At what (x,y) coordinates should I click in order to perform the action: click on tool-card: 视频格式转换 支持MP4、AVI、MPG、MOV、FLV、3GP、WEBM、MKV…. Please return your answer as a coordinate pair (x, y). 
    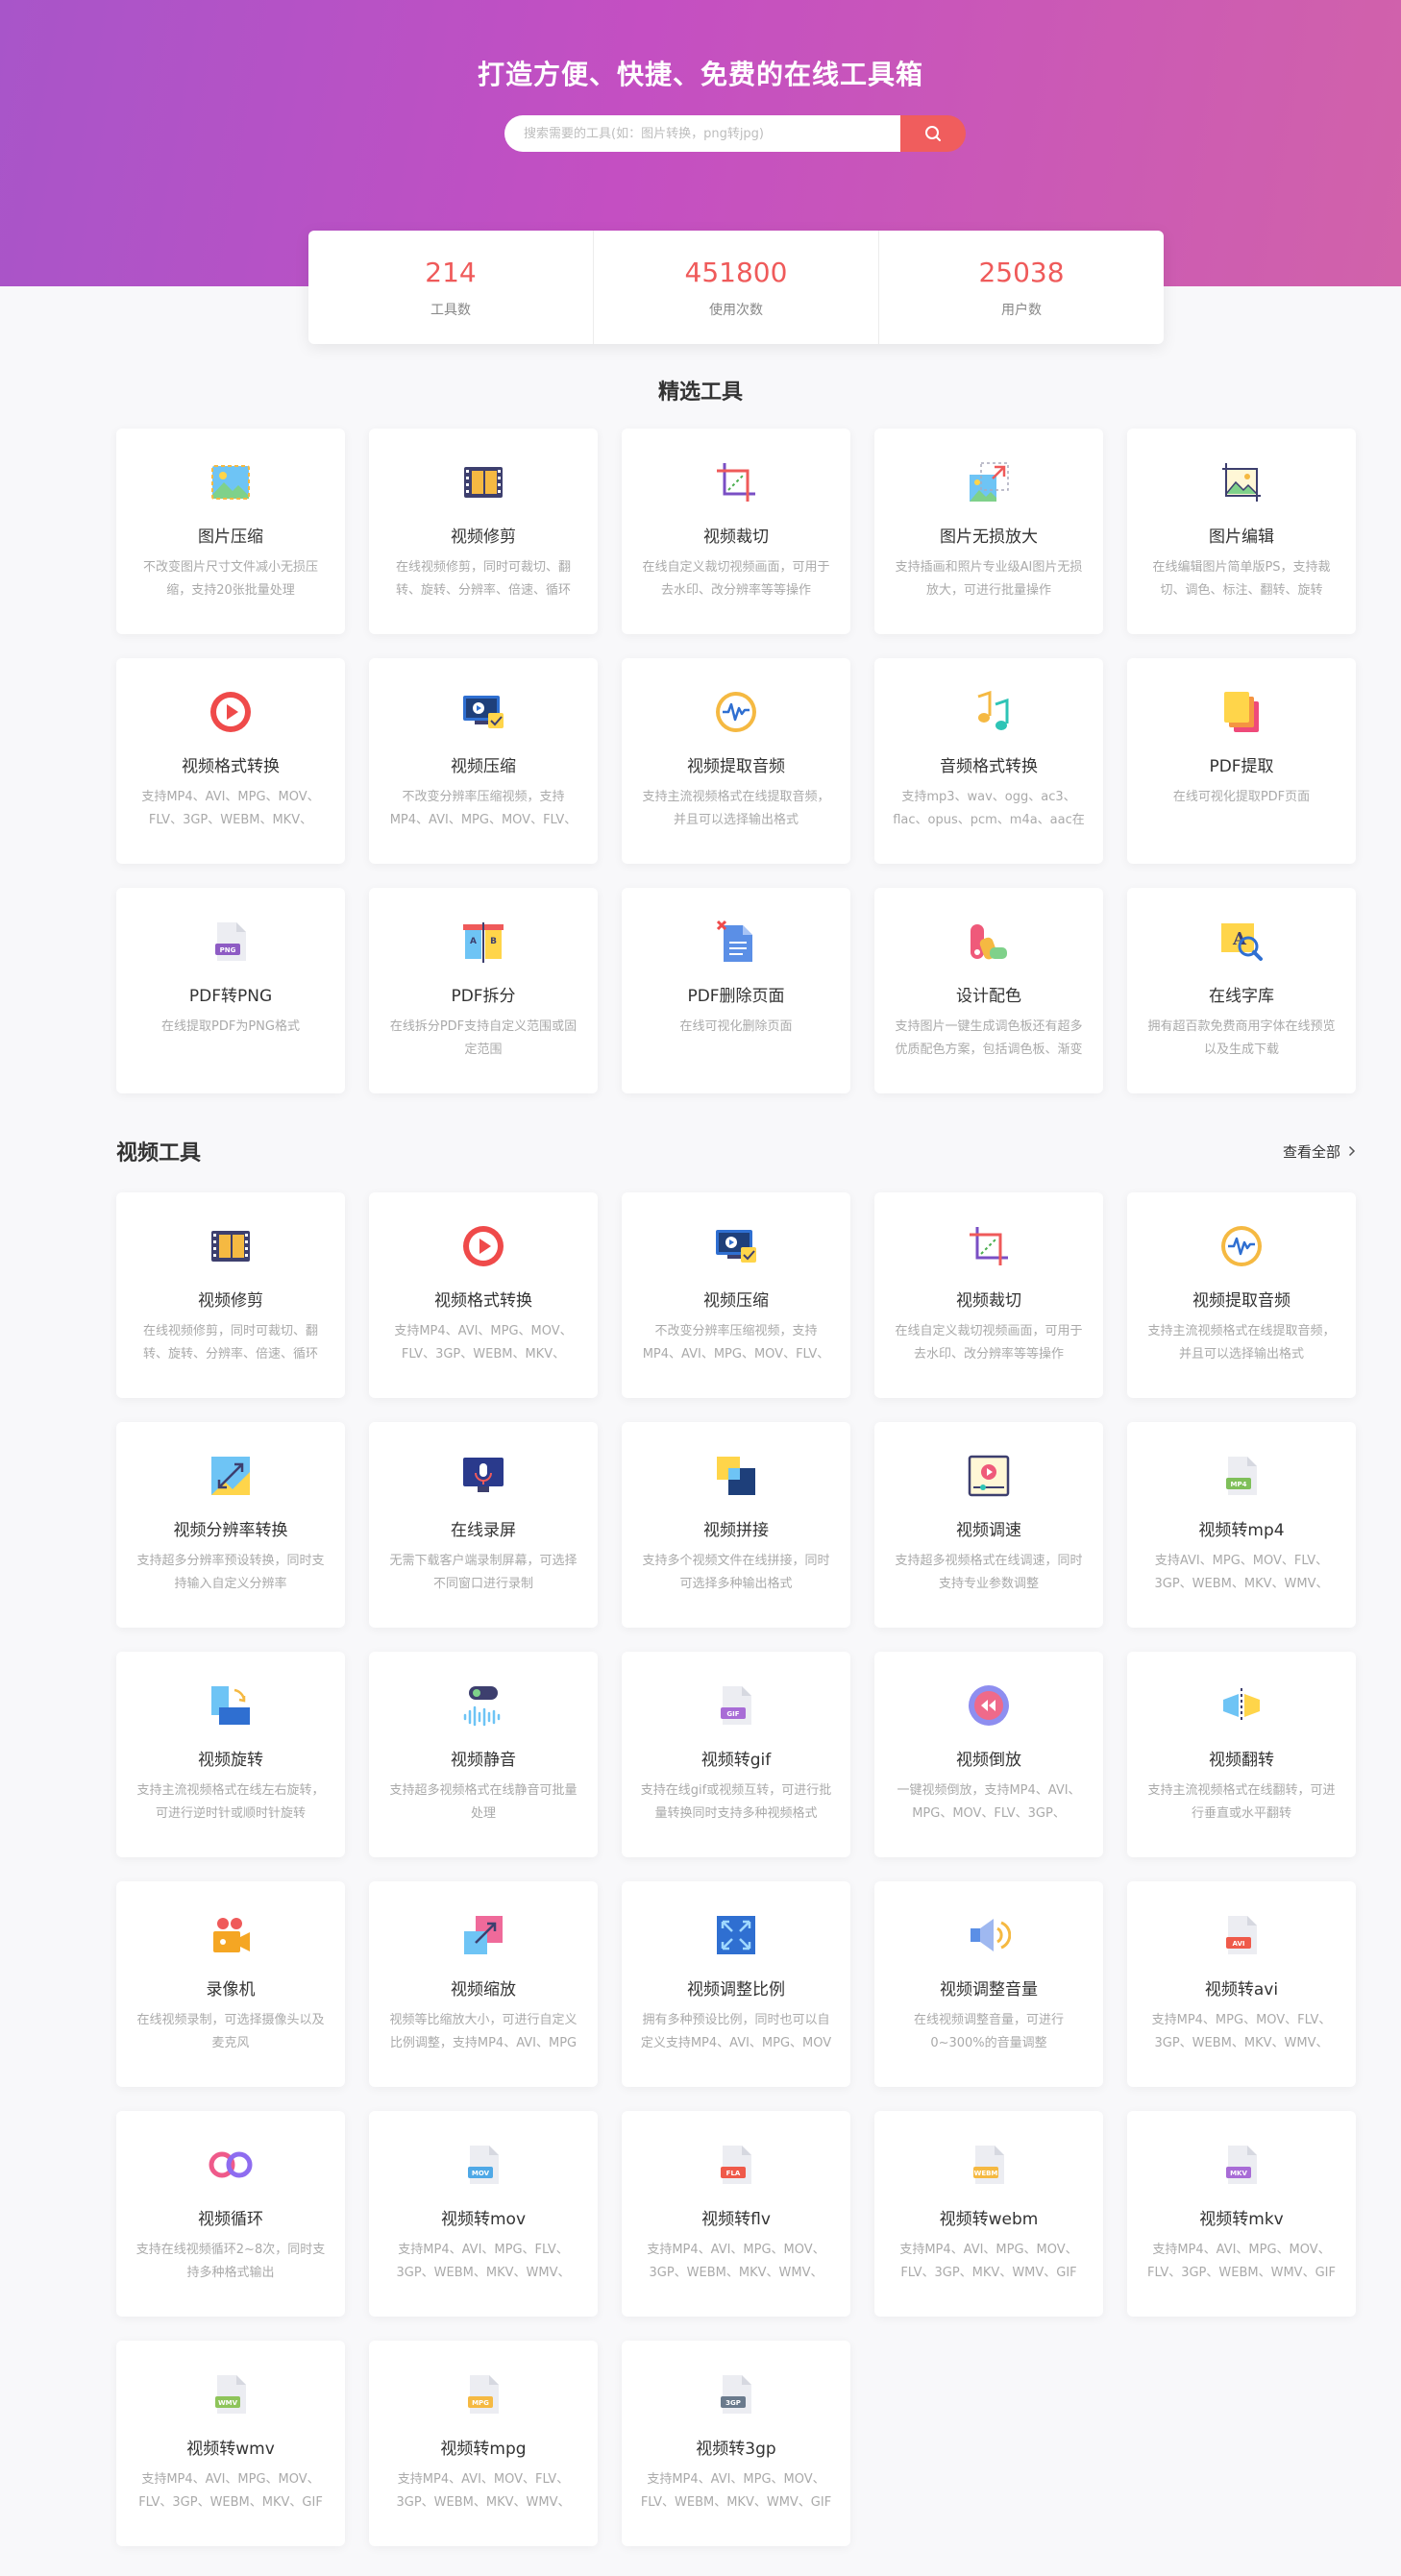
    Looking at the image, I should click on (484, 1295).